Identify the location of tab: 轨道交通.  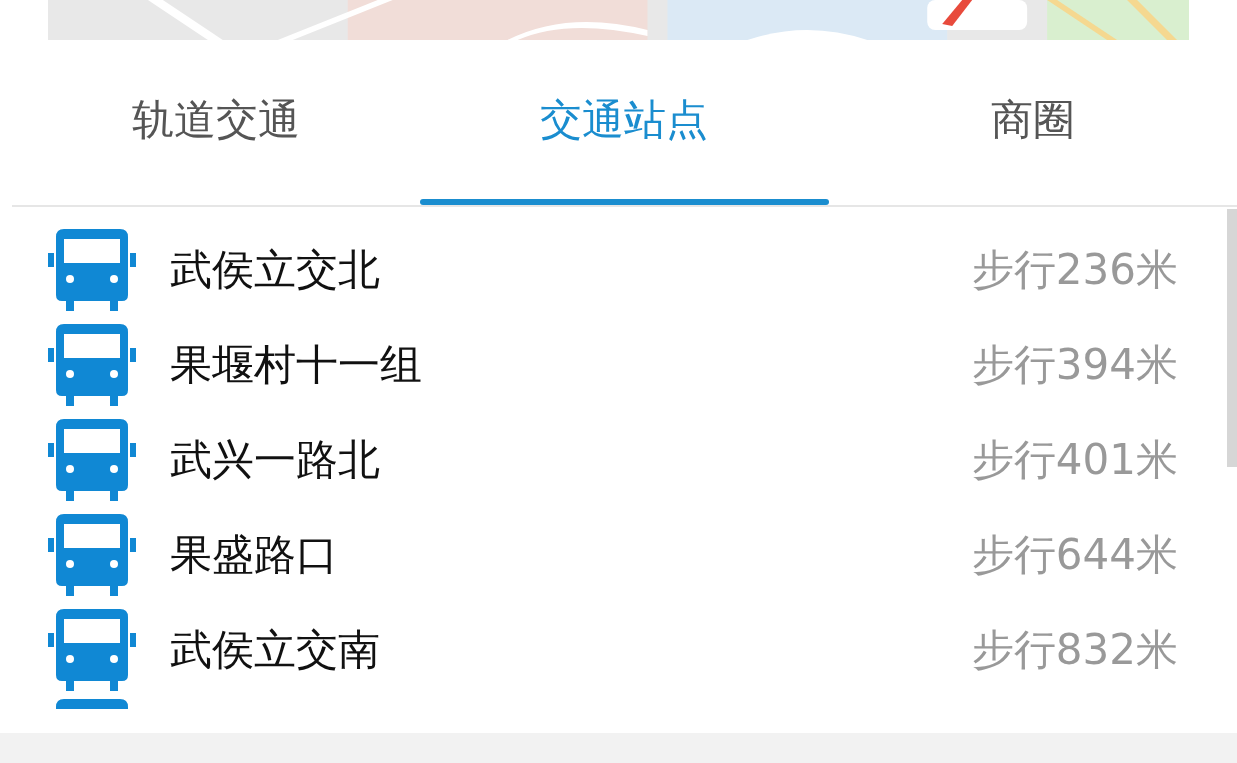
(216, 119).